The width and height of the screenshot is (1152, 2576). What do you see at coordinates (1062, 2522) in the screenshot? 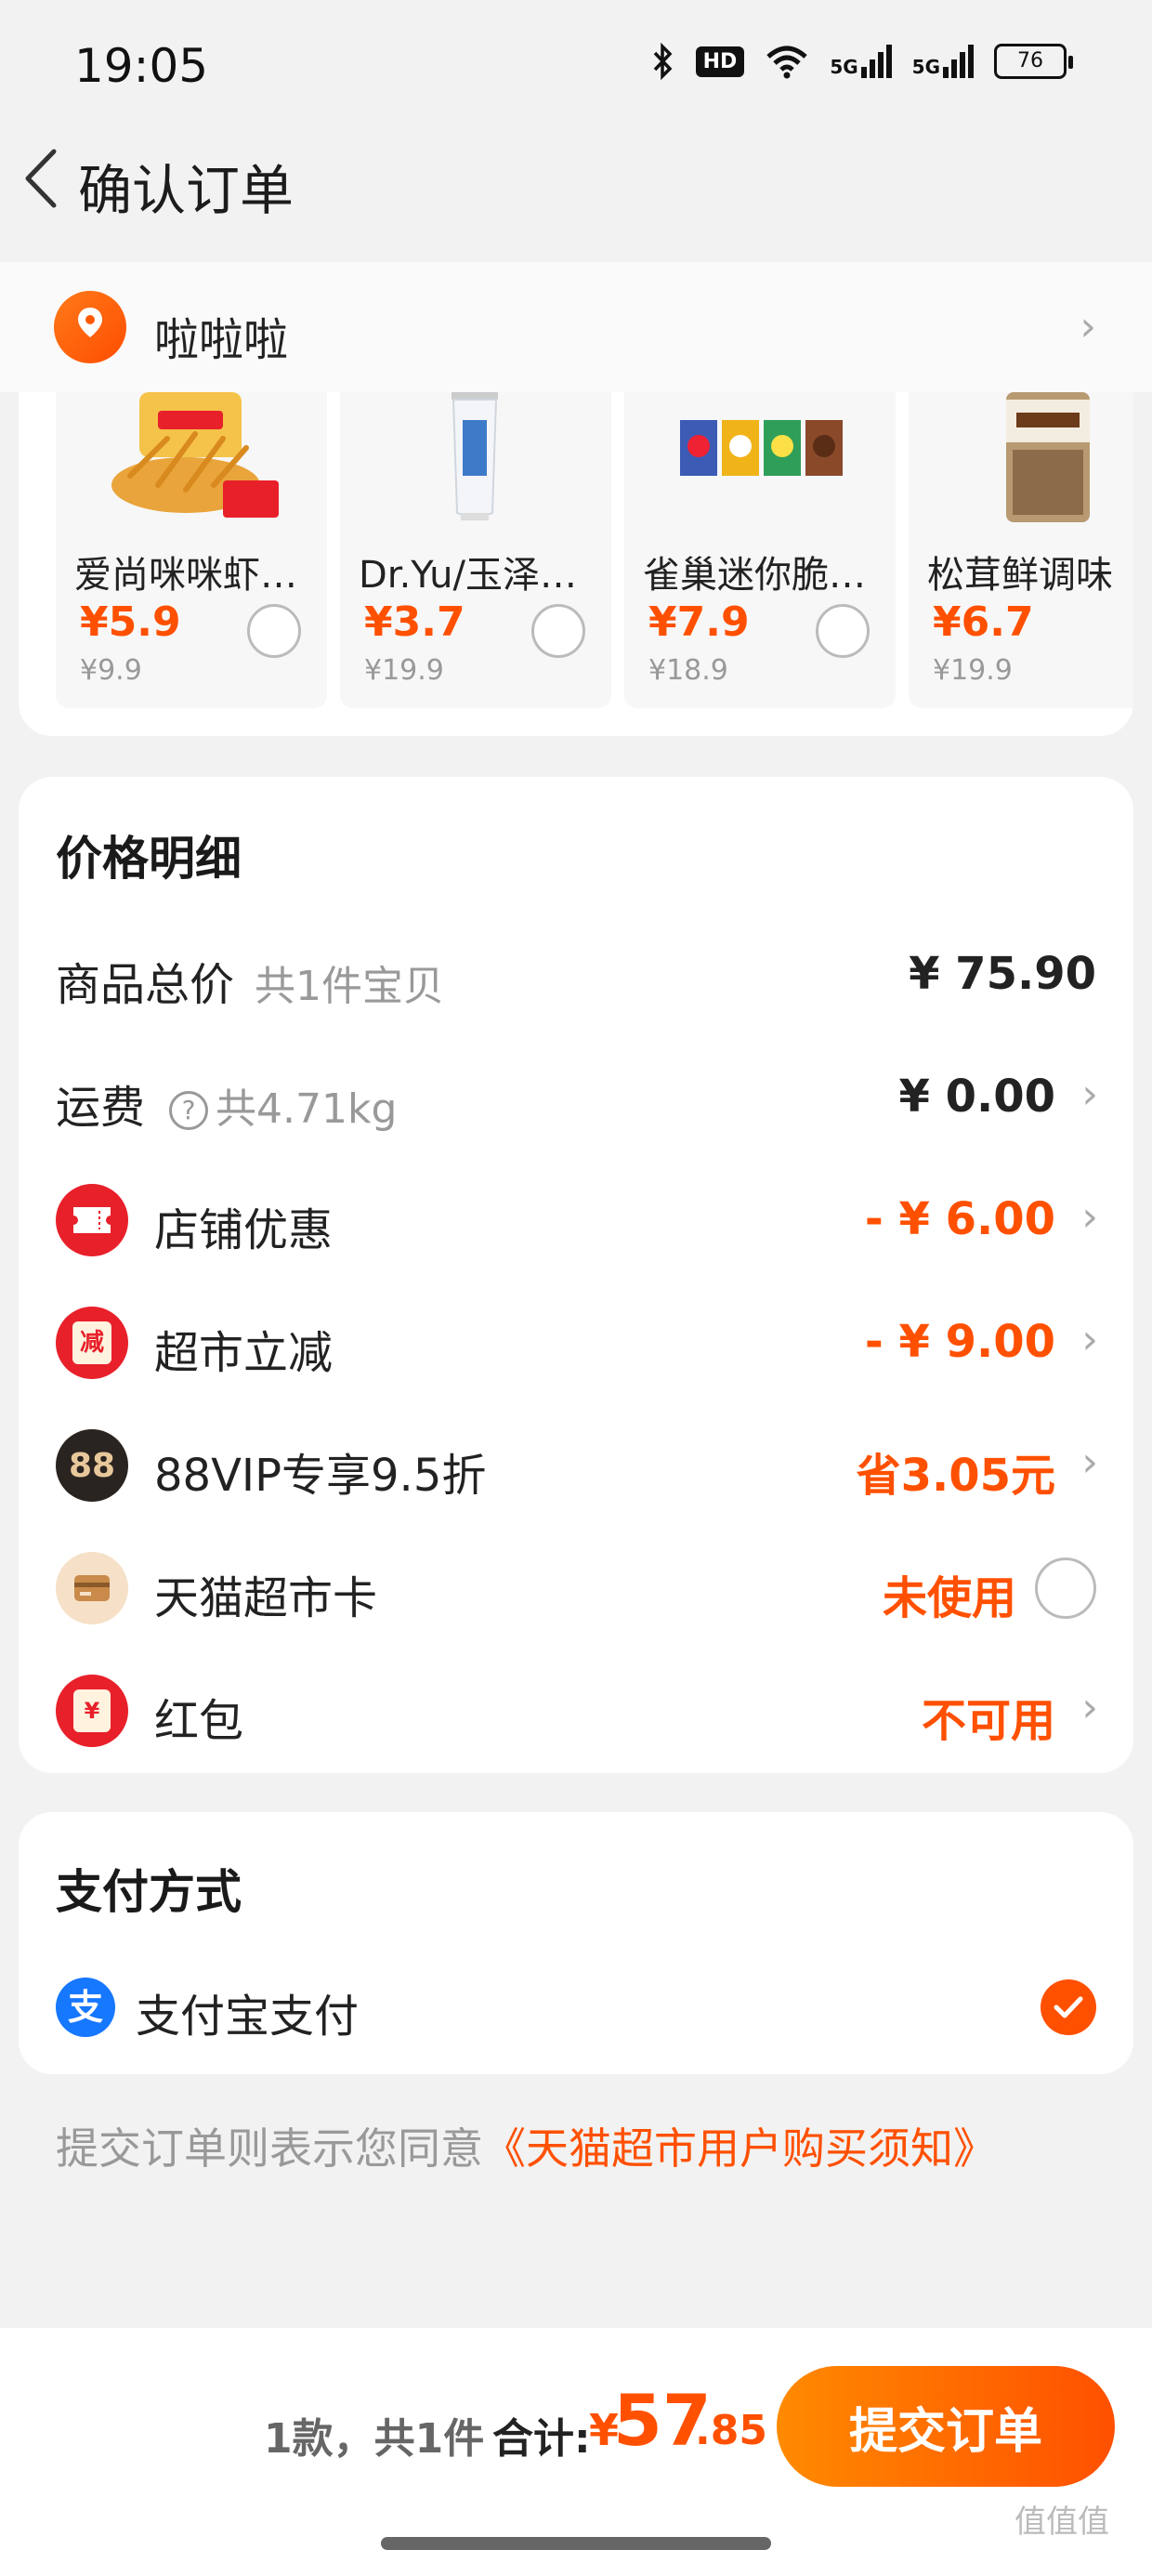
I see `watermark: 值值值` at bounding box center [1062, 2522].